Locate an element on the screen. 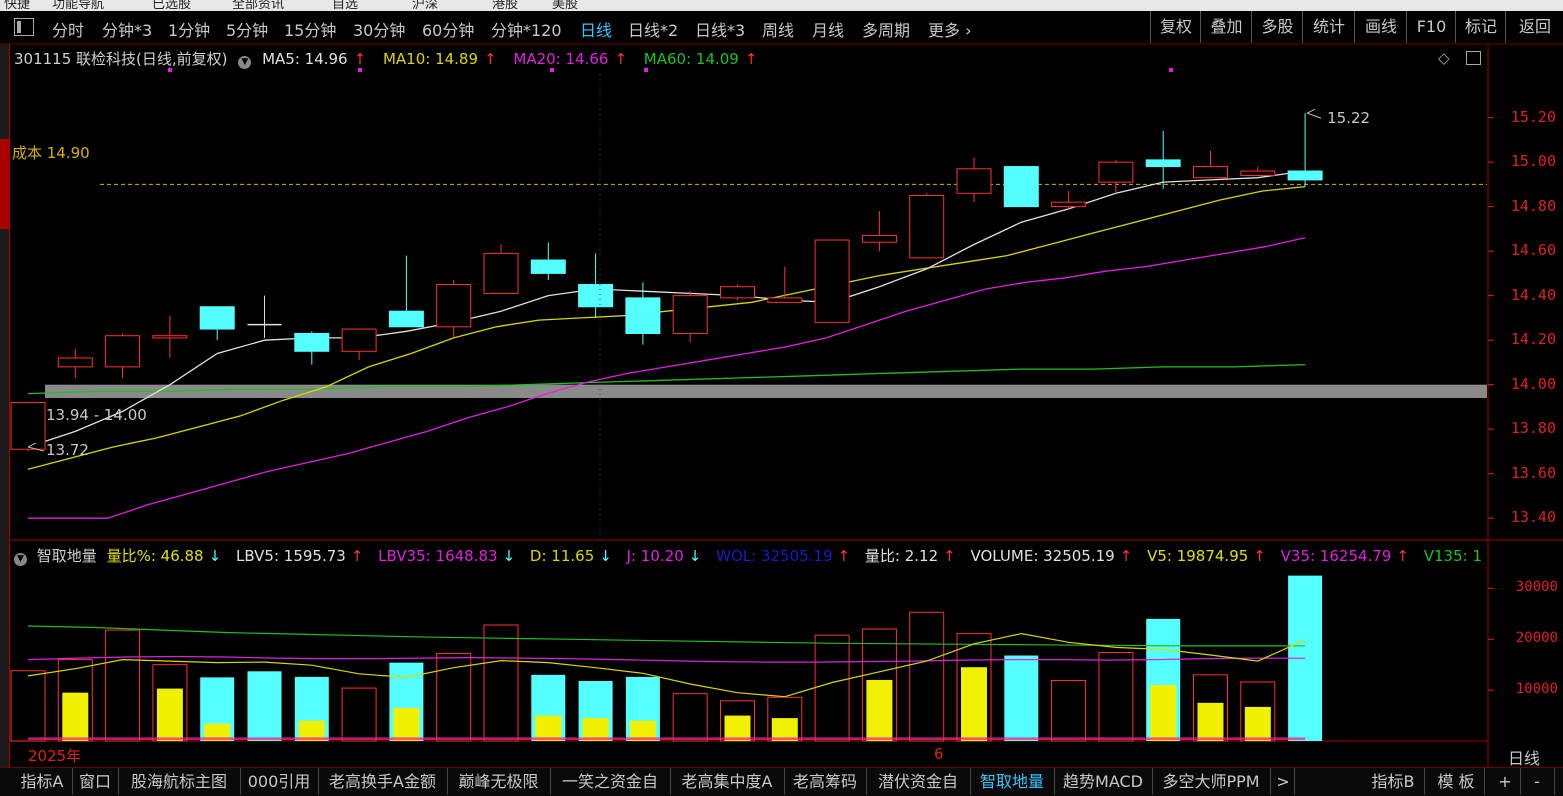  indicator-tab: 多空大师PPM is located at coordinates (1211, 781).